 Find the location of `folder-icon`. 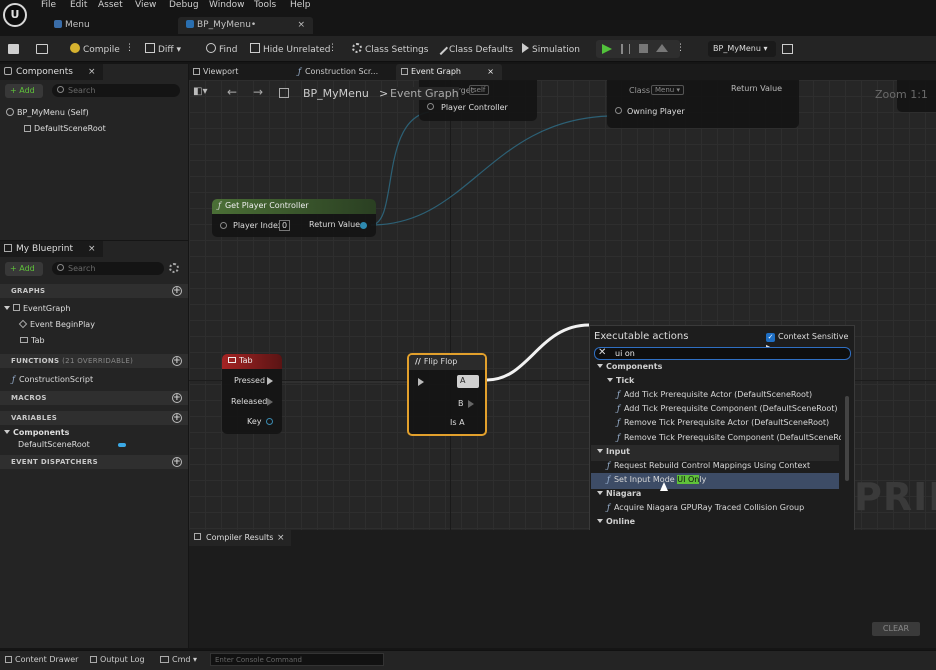

folder-icon is located at coordinates (8, 659).